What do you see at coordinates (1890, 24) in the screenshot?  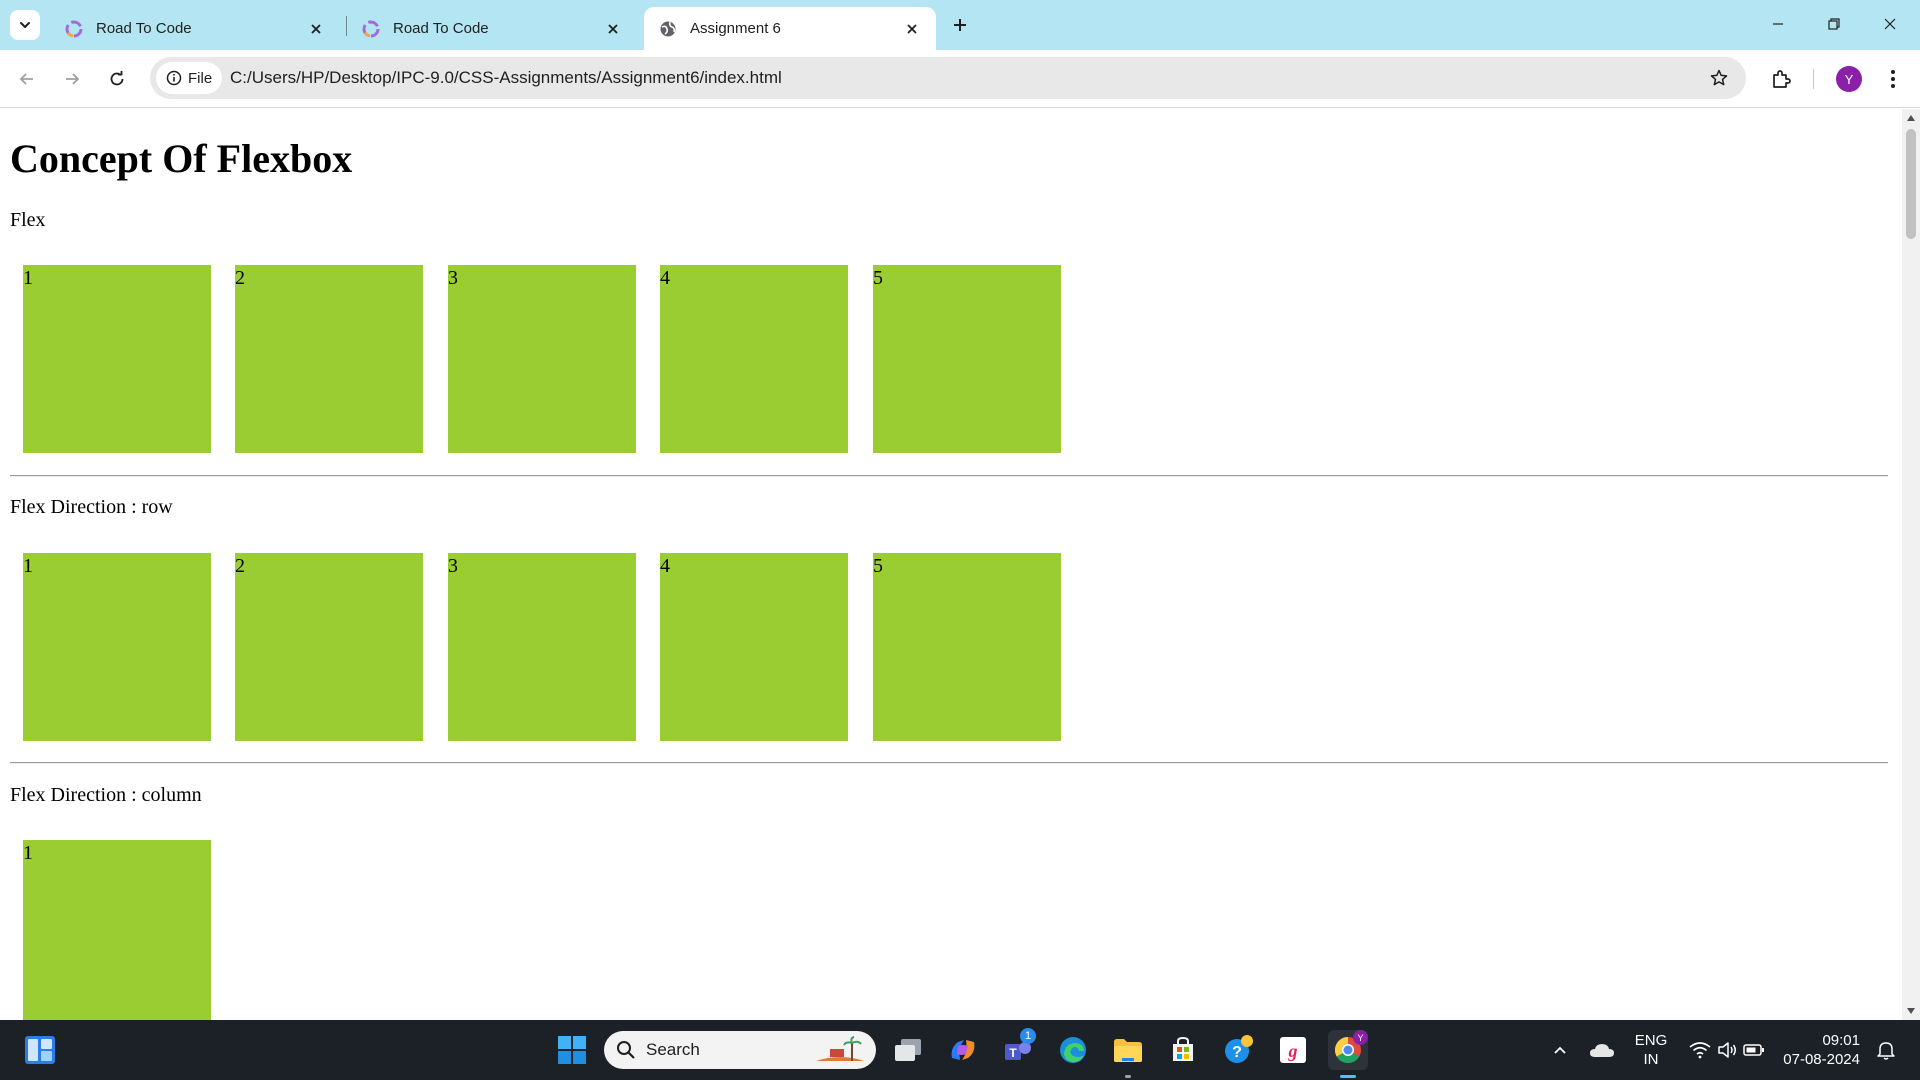 I see `close-window-button` at bounding box center [1890, 24].